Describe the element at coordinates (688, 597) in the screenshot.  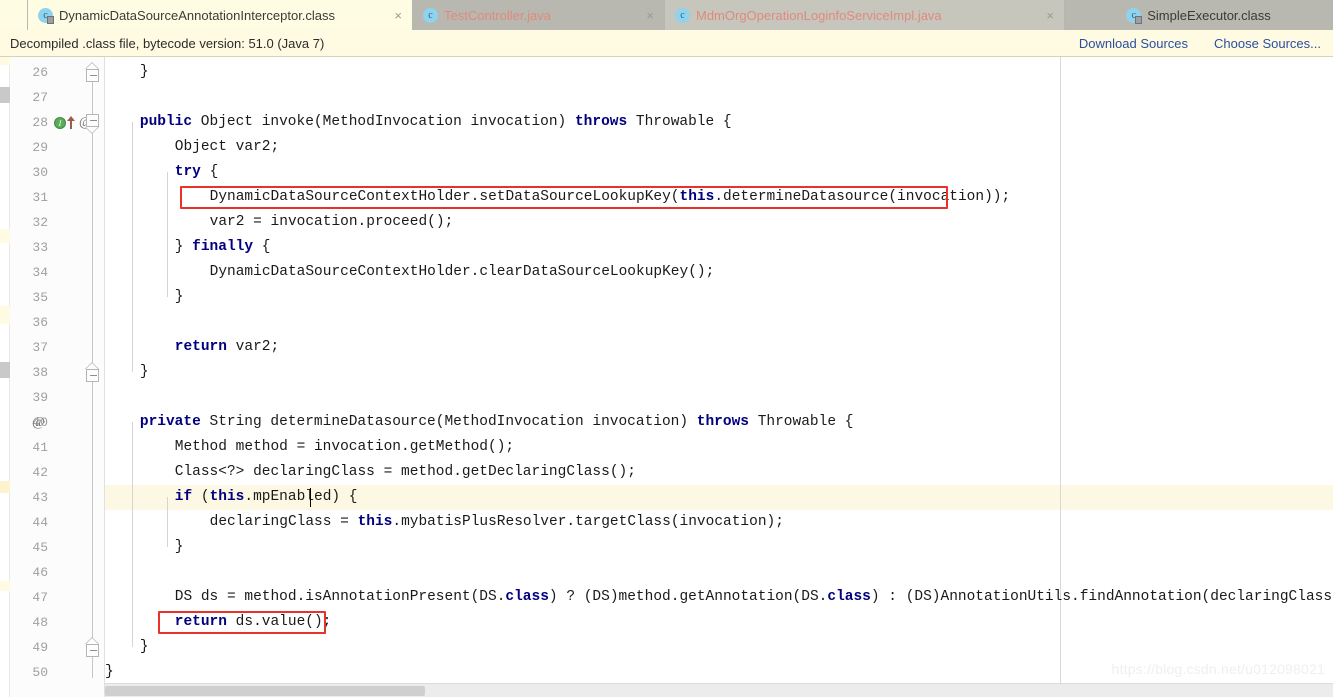
I see `code-text: ) ? (DS)method.getAnnotation(DS.` at that location.